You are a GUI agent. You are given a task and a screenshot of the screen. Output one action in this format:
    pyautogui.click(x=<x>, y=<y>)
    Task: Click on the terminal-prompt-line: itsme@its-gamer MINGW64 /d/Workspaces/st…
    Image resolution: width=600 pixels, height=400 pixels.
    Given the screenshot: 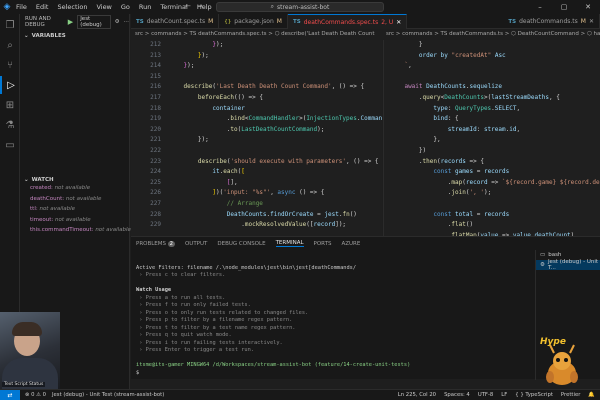 What is the action you would take?
    pyautogui.click(x=273, y=365)
    